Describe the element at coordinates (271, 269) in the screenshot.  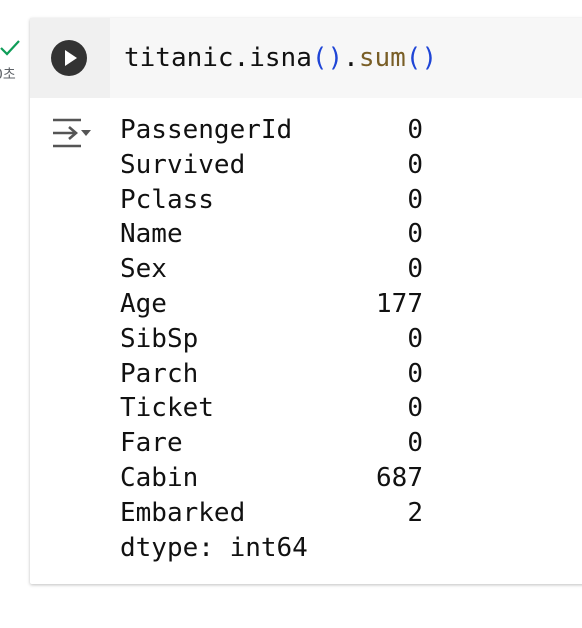
I see `output-row: Sex 0` at that location.